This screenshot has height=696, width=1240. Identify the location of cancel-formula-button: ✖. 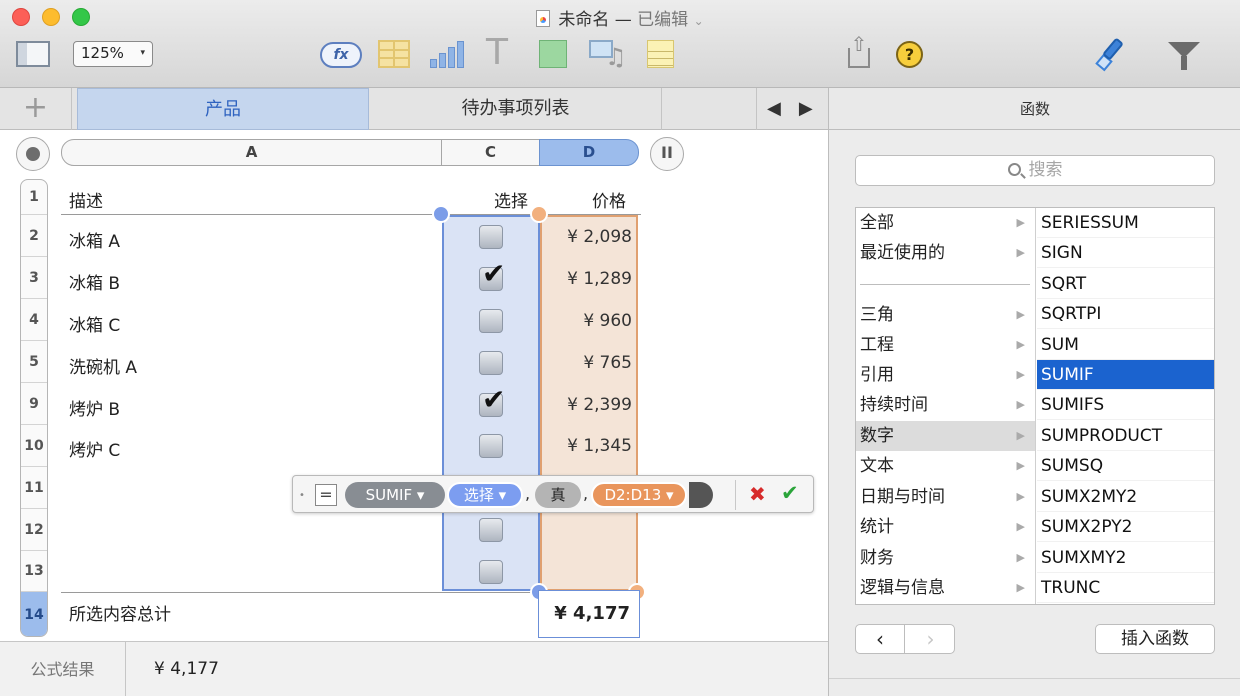
(757, 494).